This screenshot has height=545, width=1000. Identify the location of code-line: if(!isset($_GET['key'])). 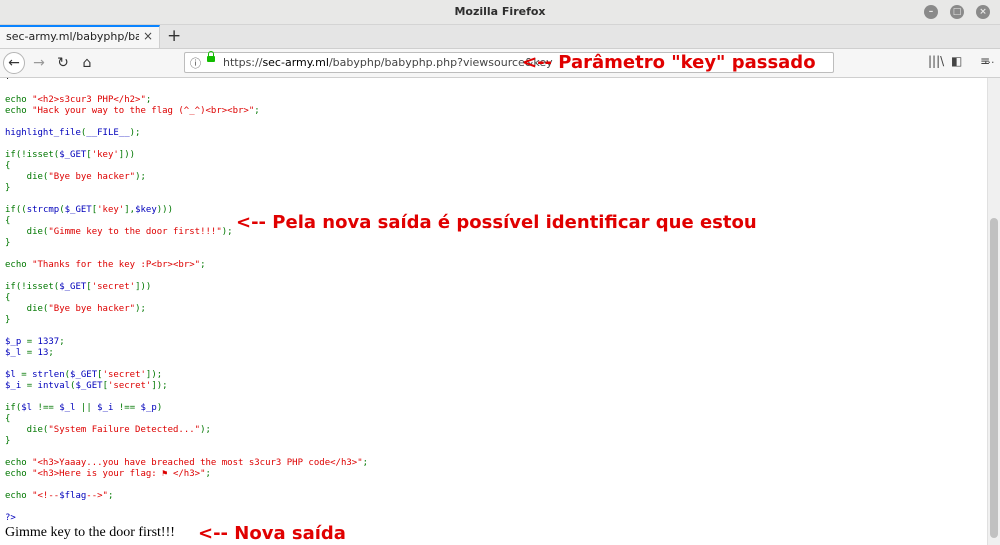
(70, 155).